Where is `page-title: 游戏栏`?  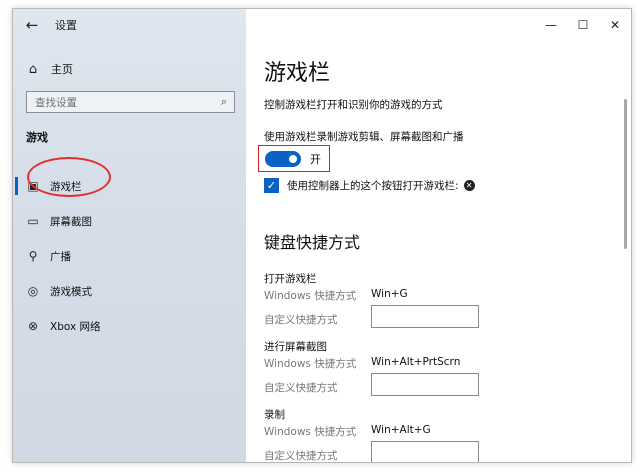
page-title: 游戏栏 is located at coordinates (297, 73).